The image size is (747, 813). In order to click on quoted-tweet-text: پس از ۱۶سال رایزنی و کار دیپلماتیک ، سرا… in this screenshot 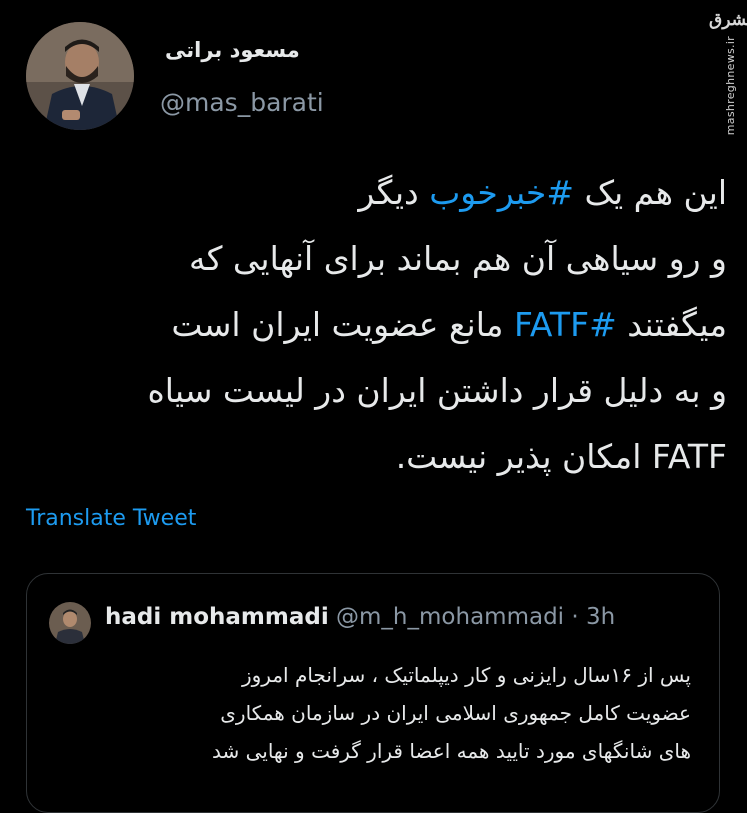, I will do `click(374, 713)`.